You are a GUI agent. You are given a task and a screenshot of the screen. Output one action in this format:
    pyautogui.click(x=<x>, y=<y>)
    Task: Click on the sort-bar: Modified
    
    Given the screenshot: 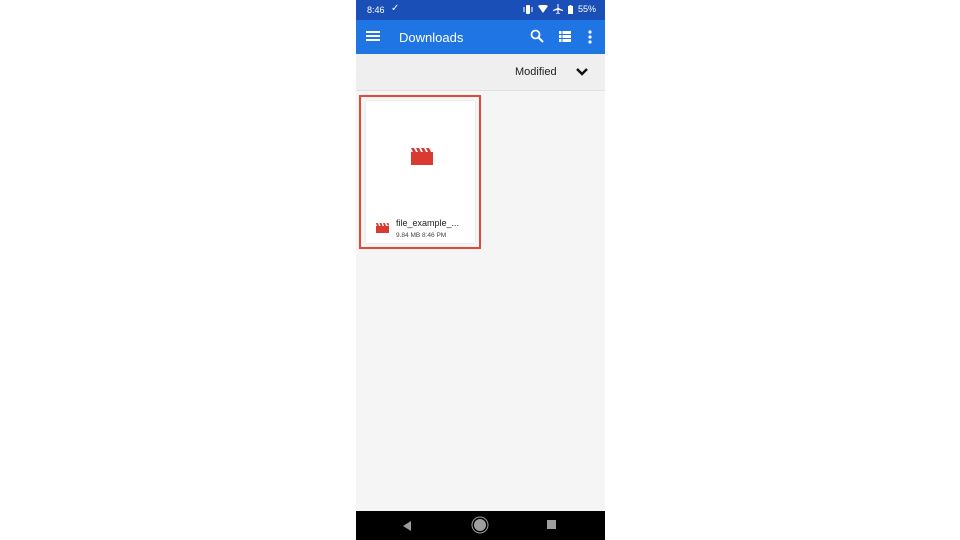 What is the action you would take?
    pyautogui.click(x=480, y=72)
    